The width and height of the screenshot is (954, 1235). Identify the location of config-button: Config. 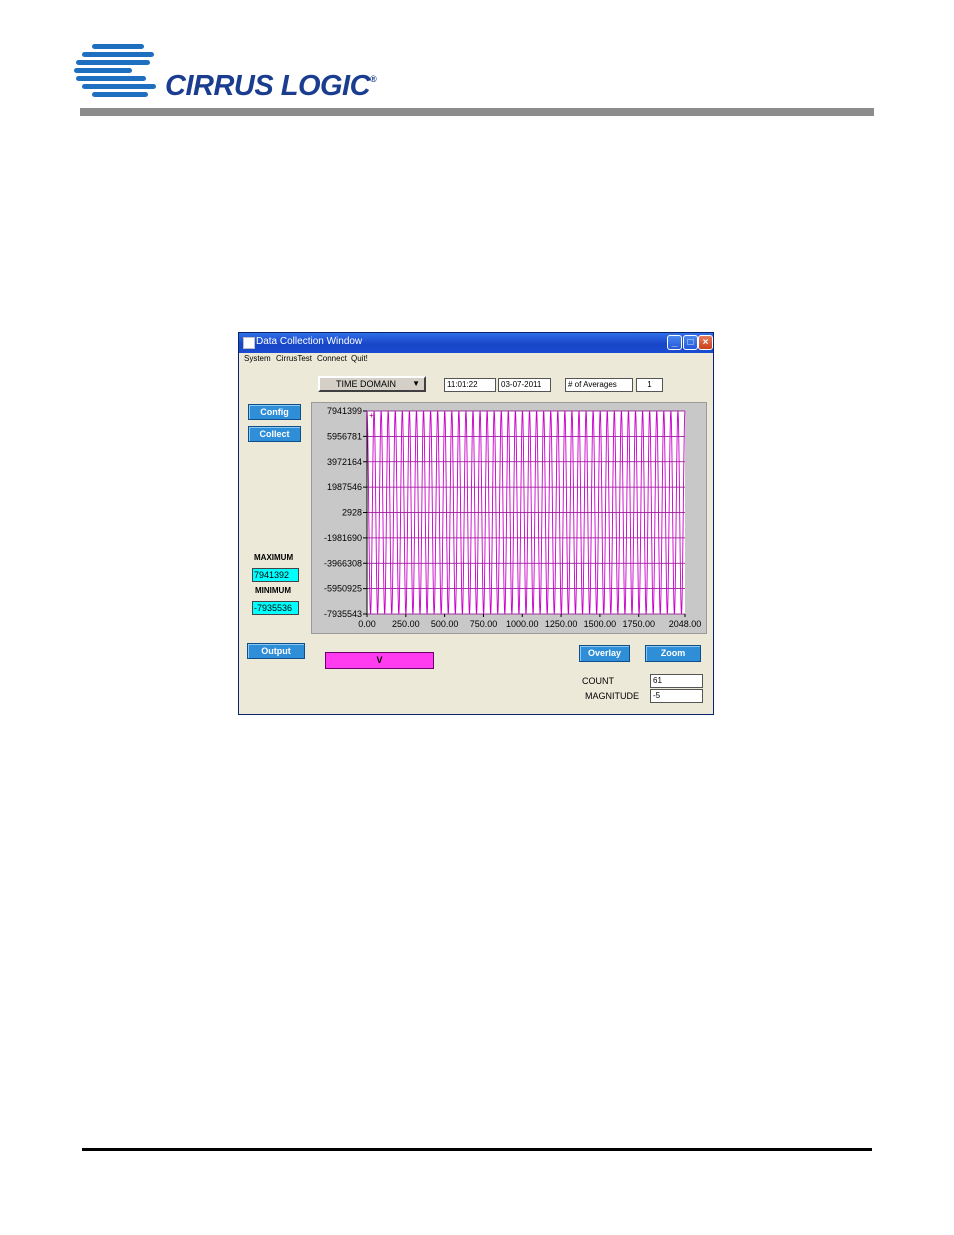
(274, 412).